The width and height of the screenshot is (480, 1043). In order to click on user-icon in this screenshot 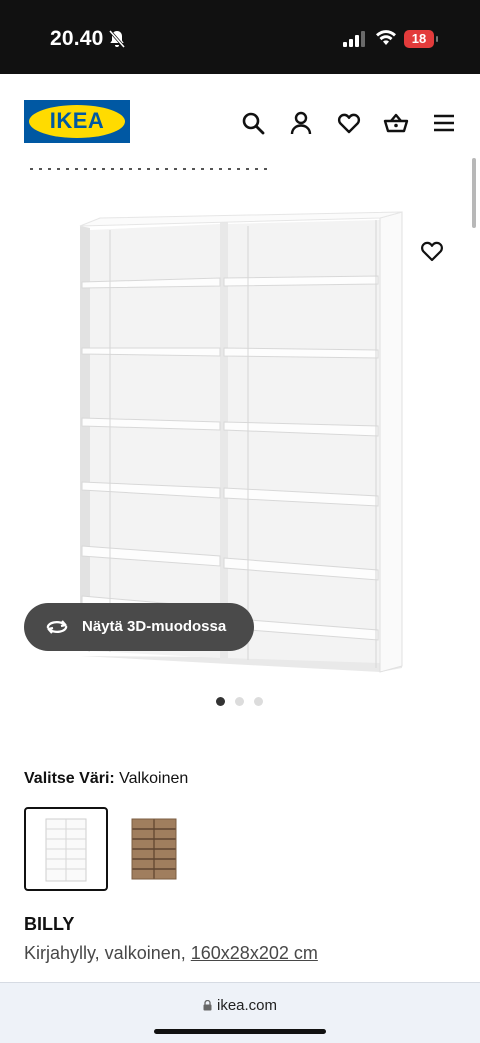, I will do `click(301, 123)`.